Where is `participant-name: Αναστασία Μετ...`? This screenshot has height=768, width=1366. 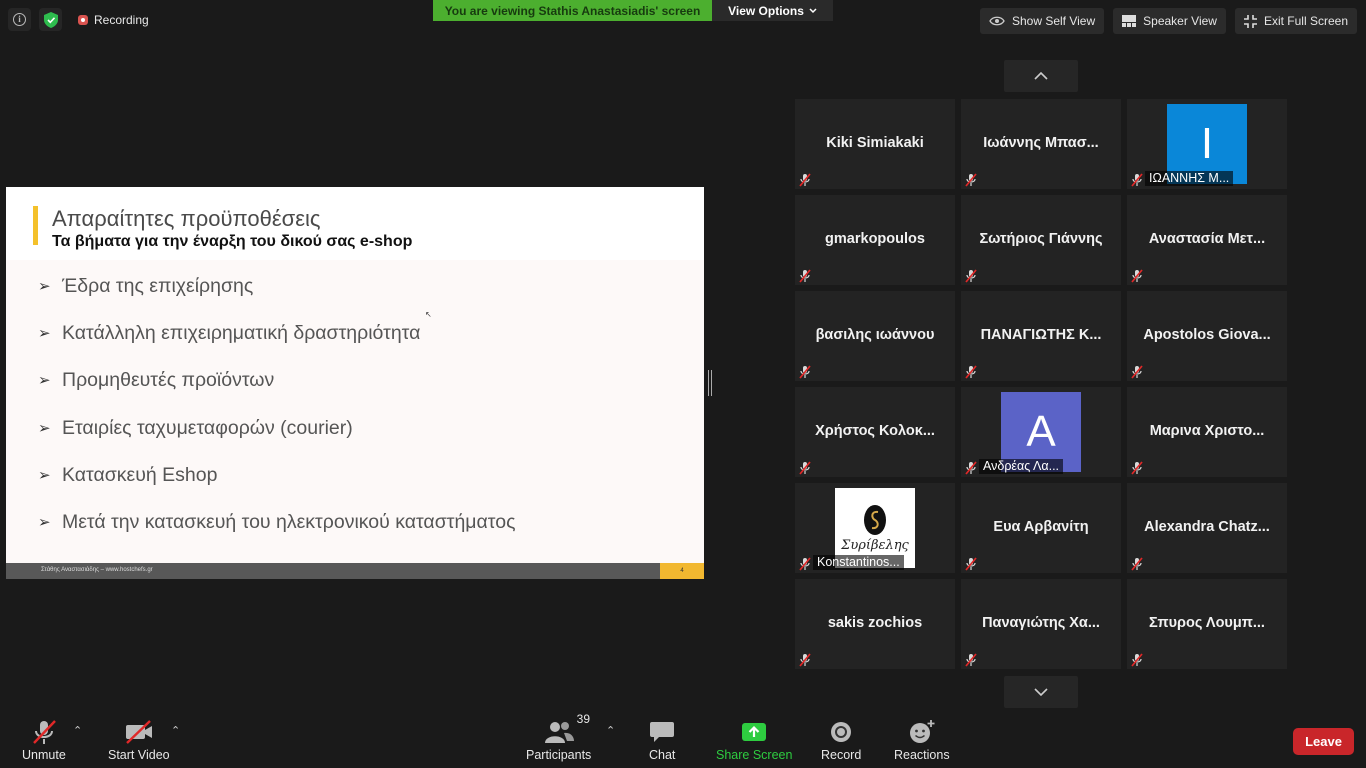 participant-name: Αναστασία Μετ... is located at coordinates (1207, 239).